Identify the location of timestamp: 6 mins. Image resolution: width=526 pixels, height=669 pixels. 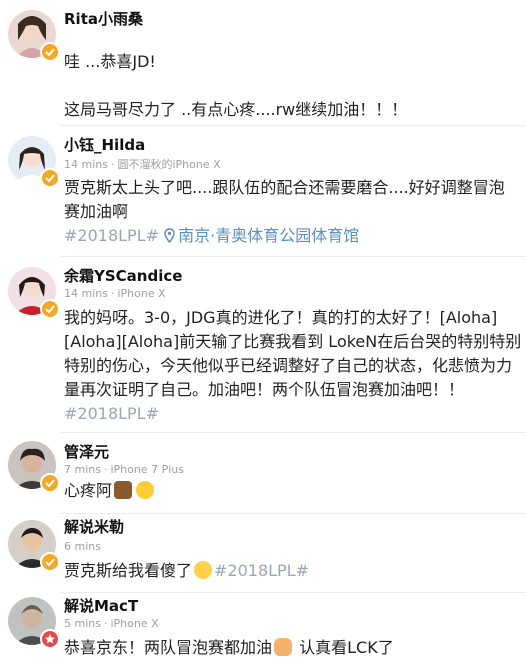
(82, 546).